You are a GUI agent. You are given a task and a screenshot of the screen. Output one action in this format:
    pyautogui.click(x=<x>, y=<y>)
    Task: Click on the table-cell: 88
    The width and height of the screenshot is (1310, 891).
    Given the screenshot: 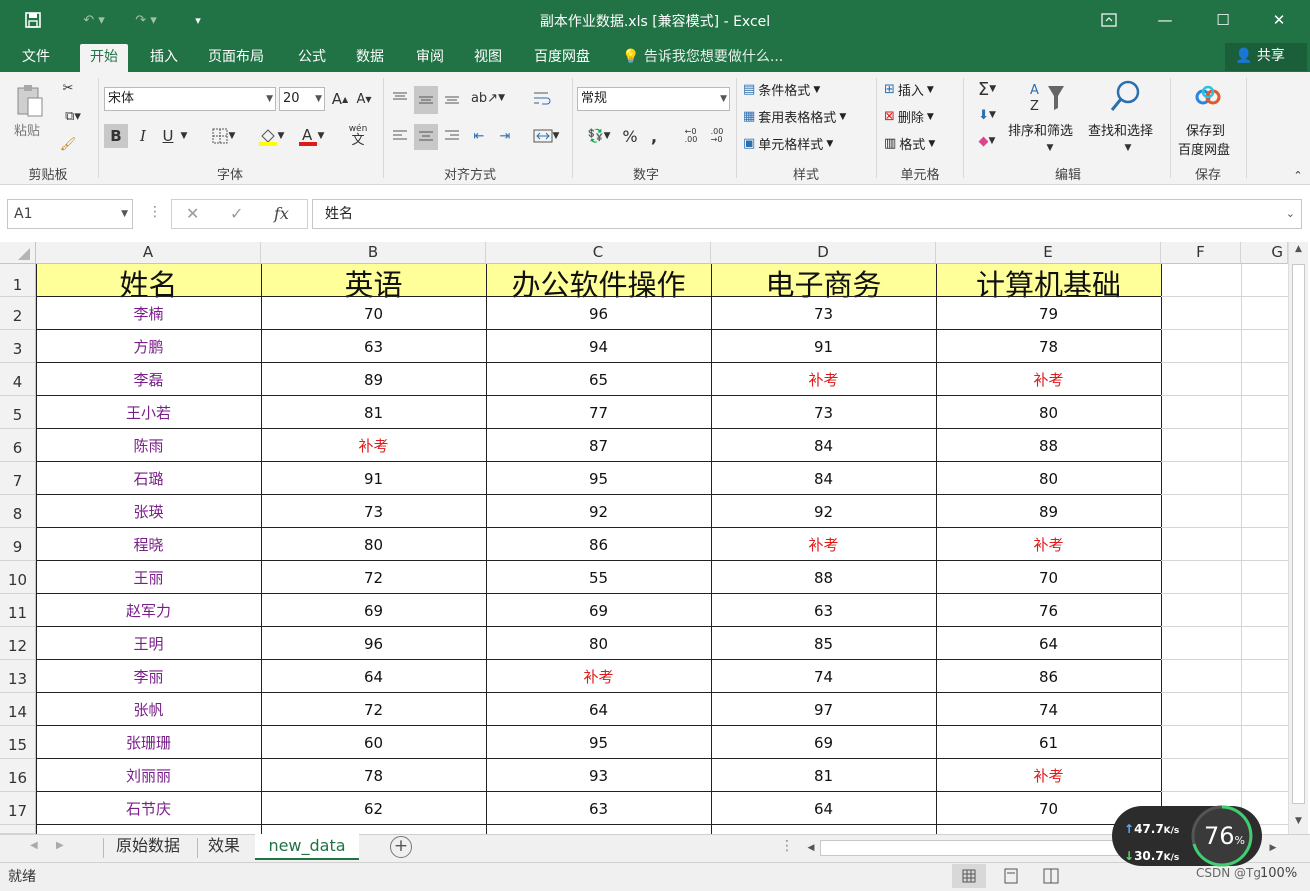 What is the action you would take?
    pyautogui.click(x=823, y=577)
    